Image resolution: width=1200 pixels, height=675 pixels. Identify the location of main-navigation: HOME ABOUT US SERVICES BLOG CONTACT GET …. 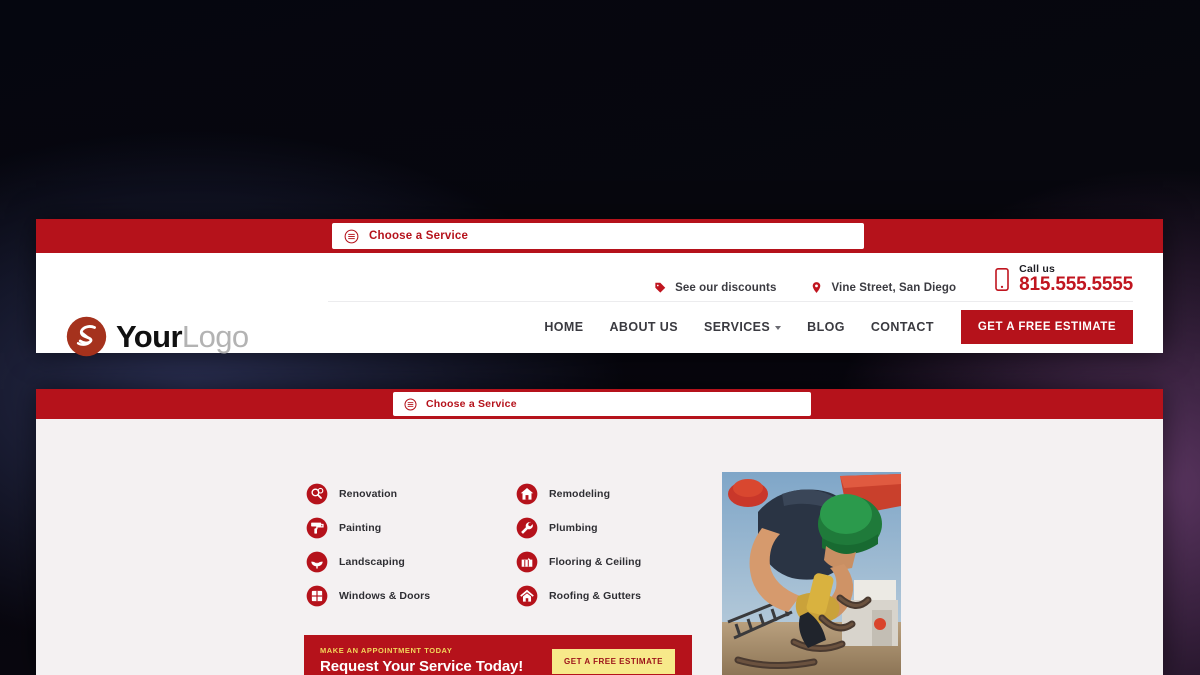
(730, 327).